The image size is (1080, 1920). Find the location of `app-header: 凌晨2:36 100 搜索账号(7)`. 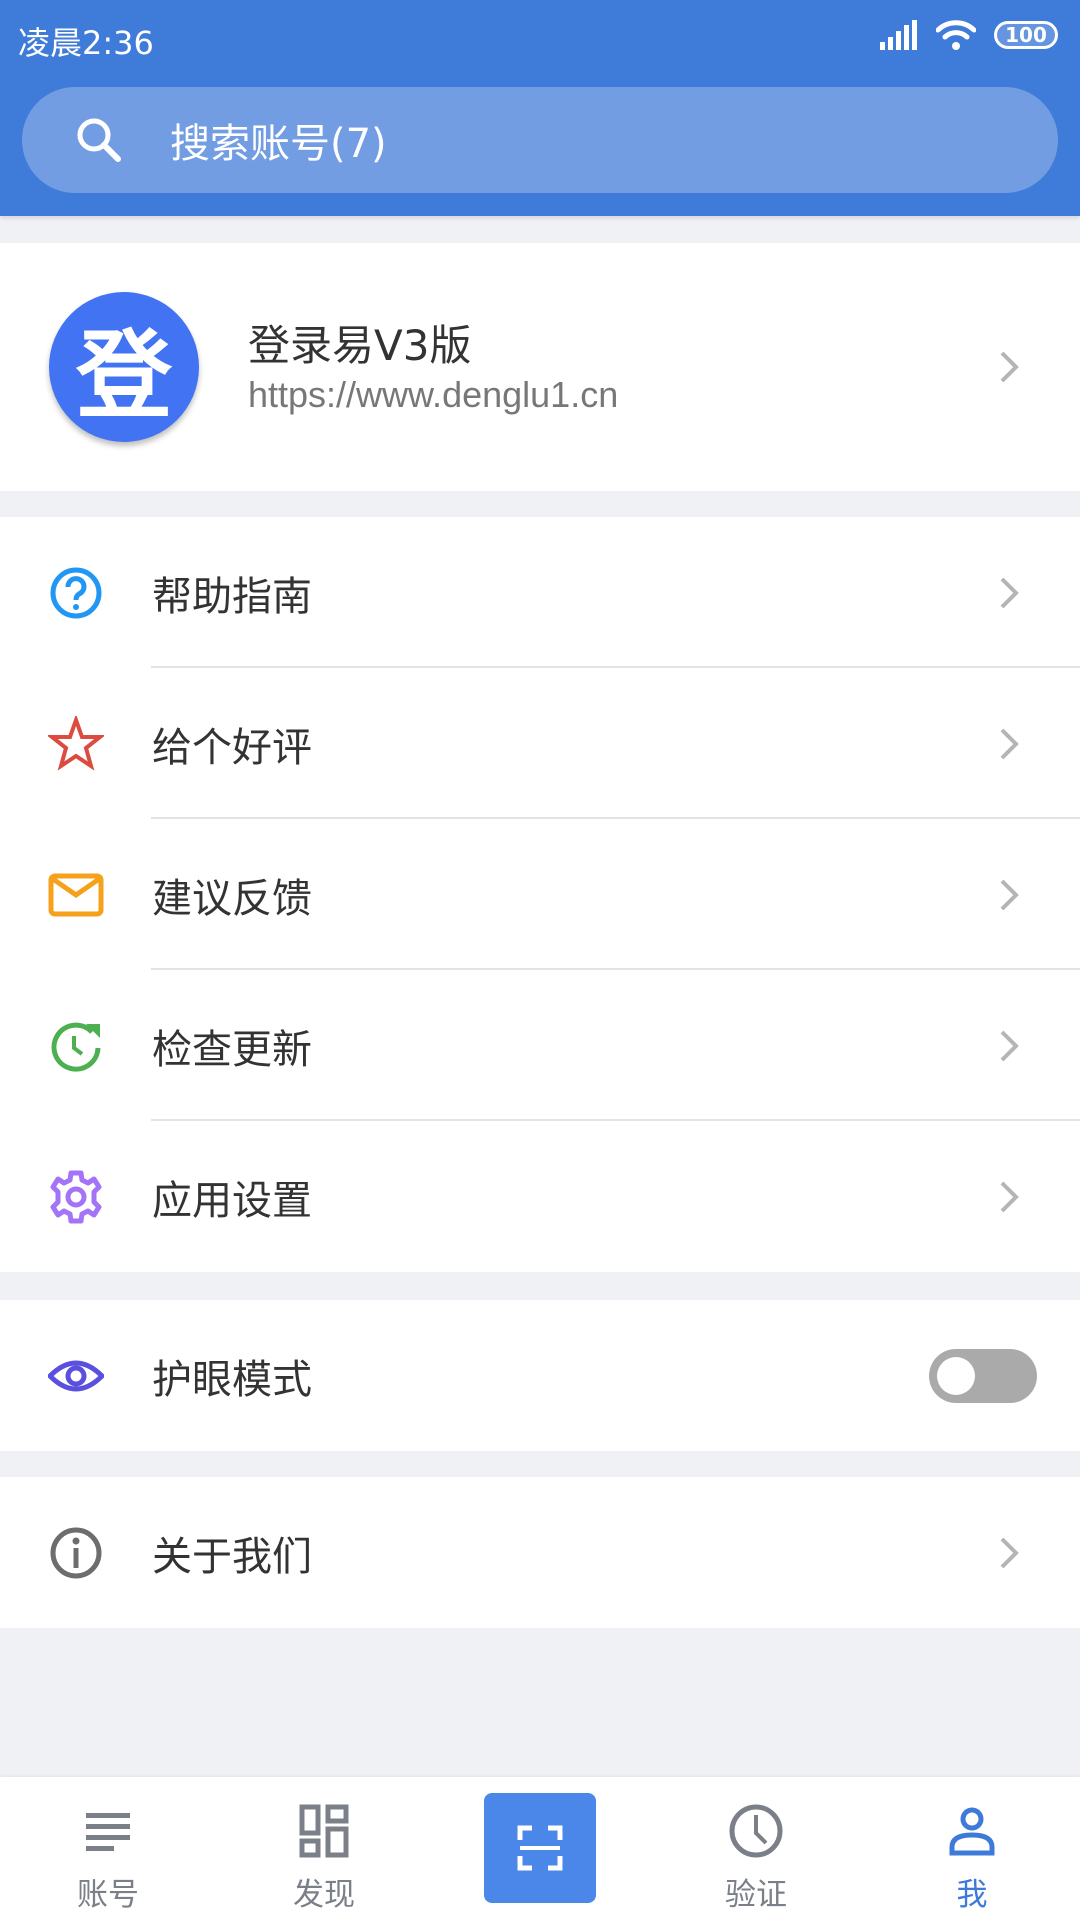

app-header: 凌晨2:36 100 搜索账号(7) is located at coordinates (540, 108).